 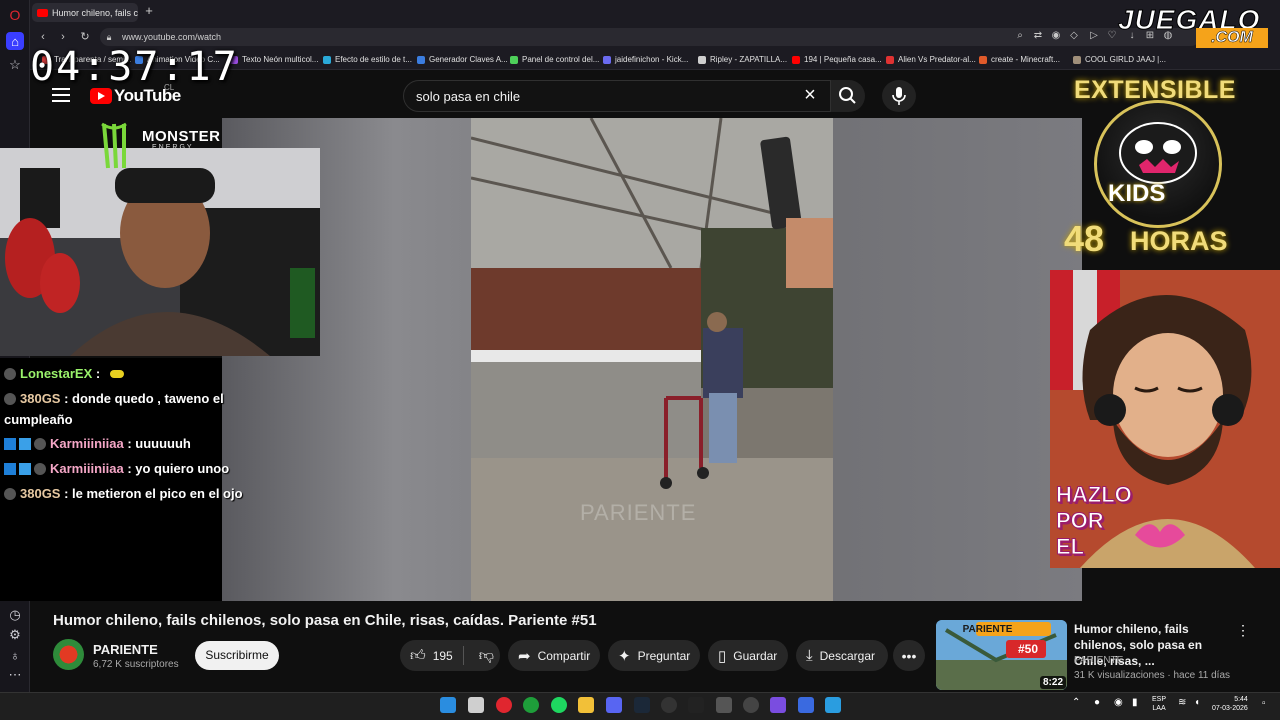 I want to click on subscriber-count: 6,72 K suscriptores, so click(x=136, y=664).